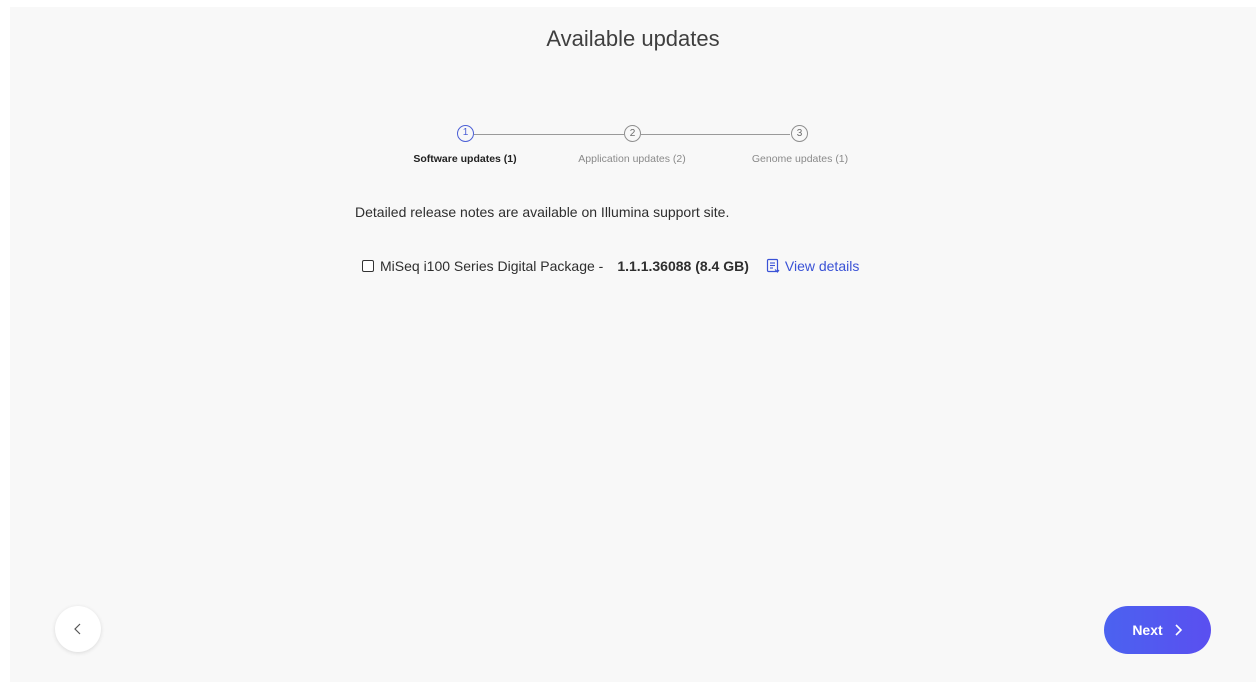 The width and height of the screenshot is (1256, 682). I want to click on step-1-indicator: 1, so click(465, 133).